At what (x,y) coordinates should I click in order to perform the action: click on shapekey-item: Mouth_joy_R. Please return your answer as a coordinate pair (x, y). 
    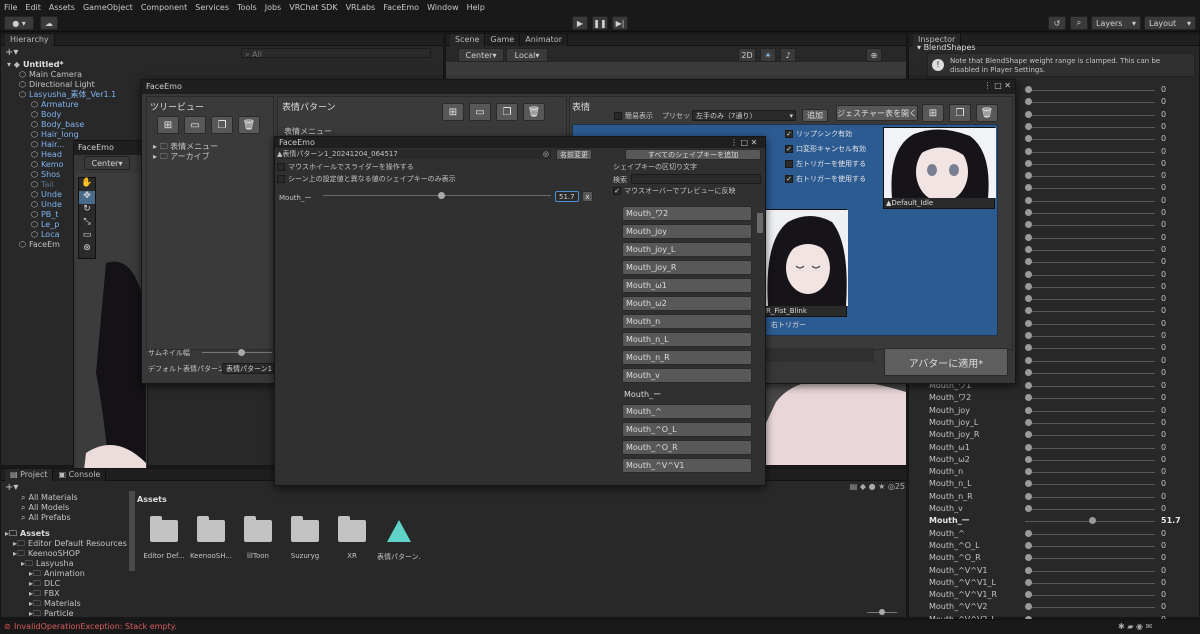
    Looking at the image, I should click on (687, 267).